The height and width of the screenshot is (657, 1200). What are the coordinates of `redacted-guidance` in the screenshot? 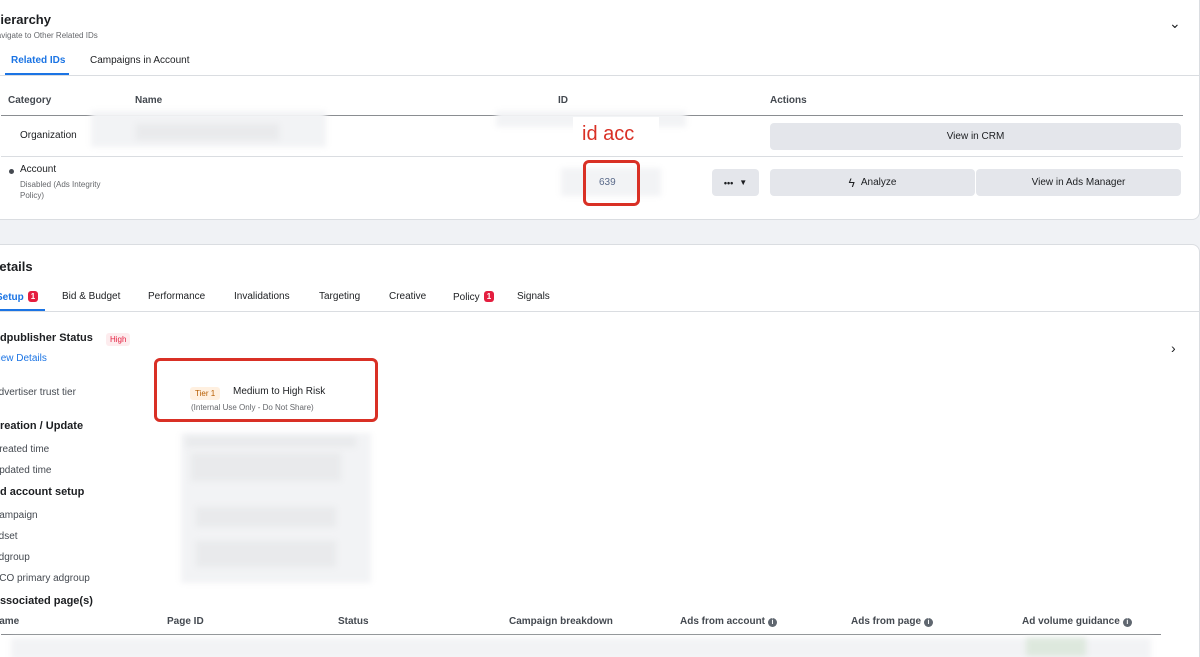 It's located at (1056, 647).